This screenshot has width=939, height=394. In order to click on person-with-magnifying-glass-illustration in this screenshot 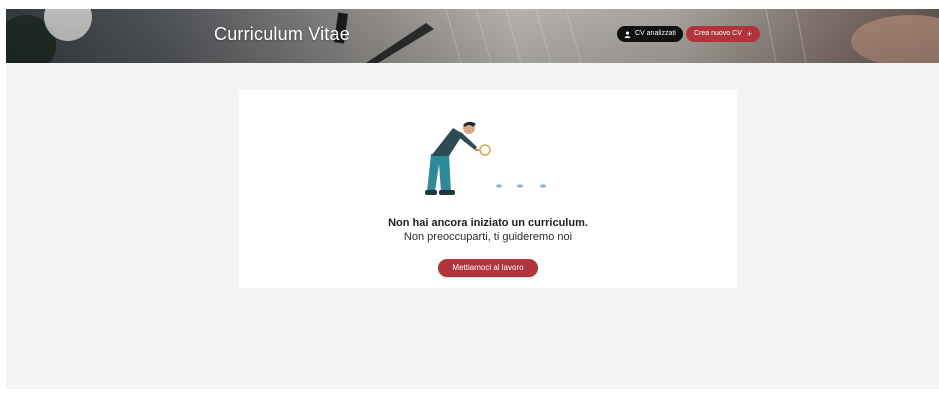, I will do `click(485, 158)`.